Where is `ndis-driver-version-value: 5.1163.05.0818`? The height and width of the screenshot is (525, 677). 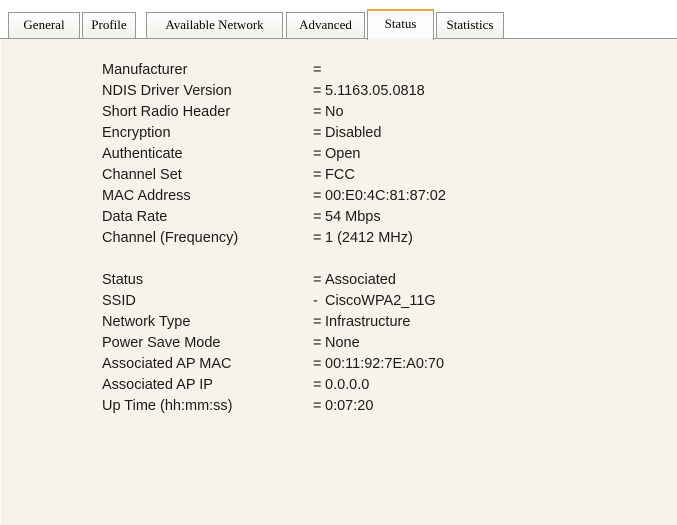
ndis-driver-version-value: 5.1163.05.0818 is located at coordinates (375, 91).